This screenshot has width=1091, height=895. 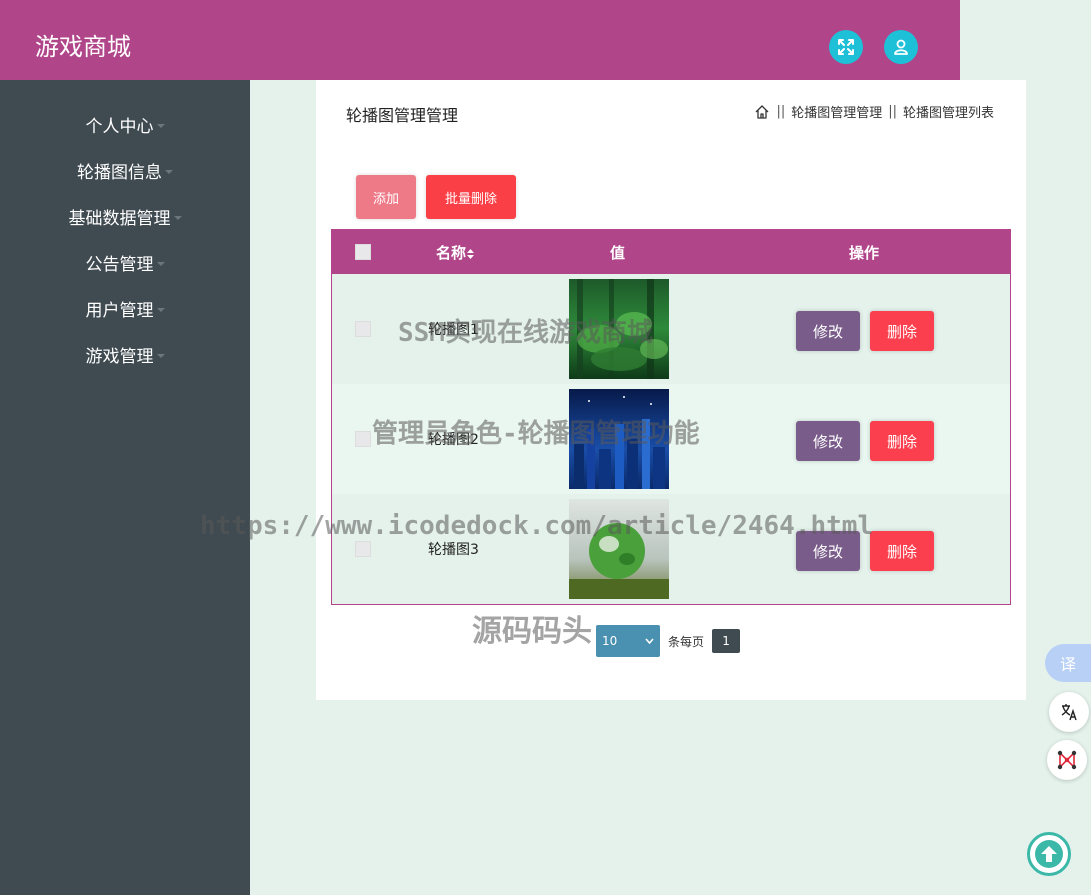 I want to click on sidebar-item-games: 游戏管理, so click(x=125, y=354).